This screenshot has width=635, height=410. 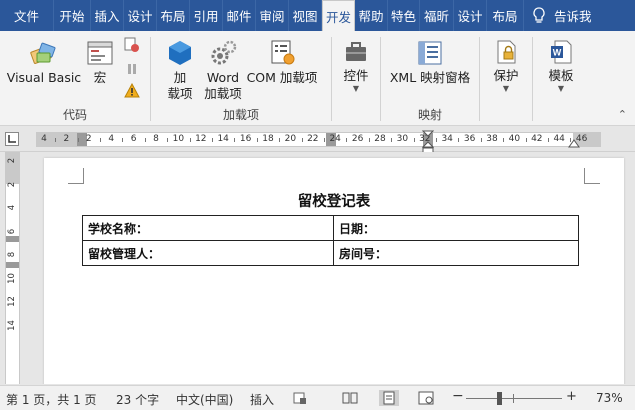 I want to click on templates-label: 模板, so click(x=561, y=75).